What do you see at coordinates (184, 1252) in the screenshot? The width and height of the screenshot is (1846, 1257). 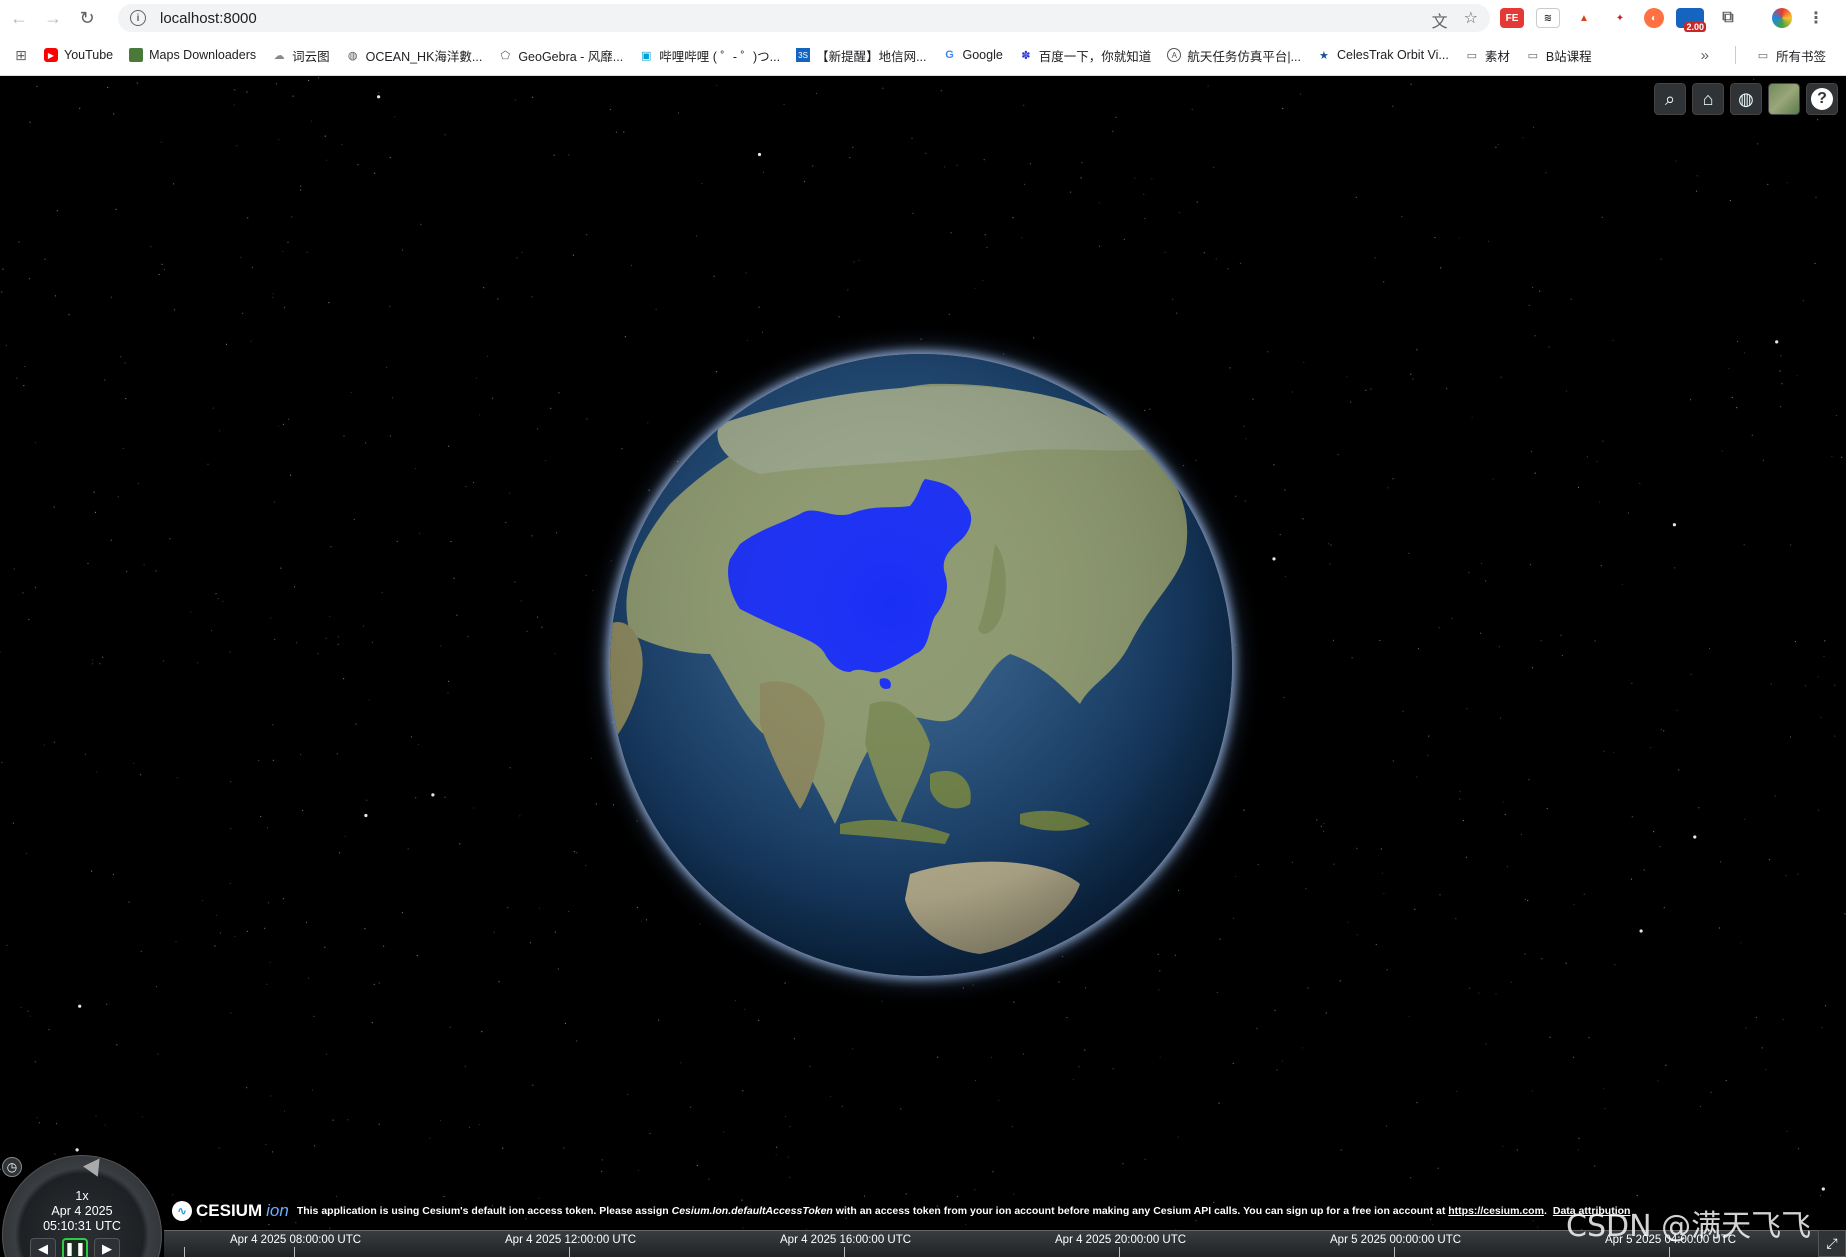 I see `timeline-needle` at bounding box center [184, 1252].